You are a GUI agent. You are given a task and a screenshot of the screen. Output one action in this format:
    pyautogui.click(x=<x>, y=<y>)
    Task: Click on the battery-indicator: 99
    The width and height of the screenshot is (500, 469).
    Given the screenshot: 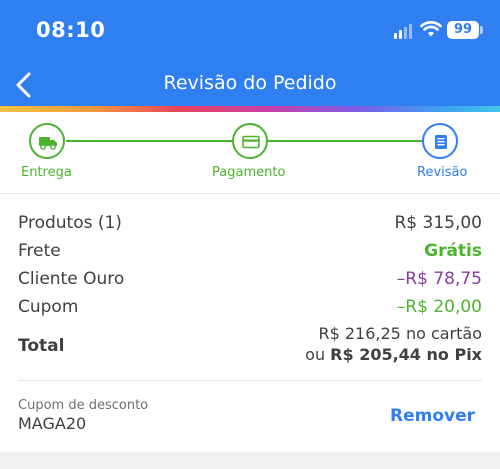 What is the action you would take?
    pyautogui.click(x=463, y=30)
    